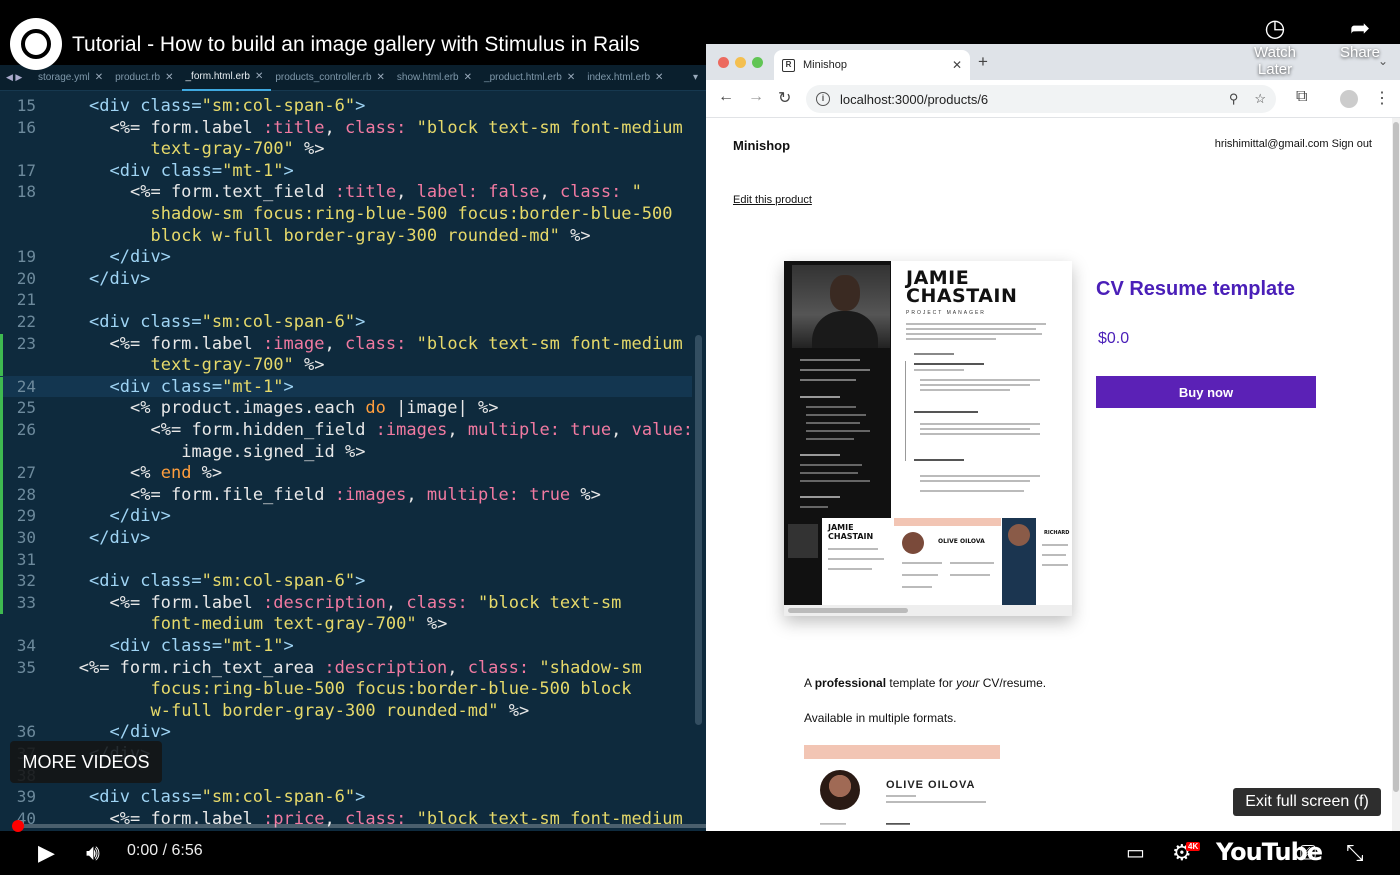 This screenshot has width=1400, height=875. Describe the element at coordinates (757, 62) in the screenshot. I see `maximize-window-button` at that location.